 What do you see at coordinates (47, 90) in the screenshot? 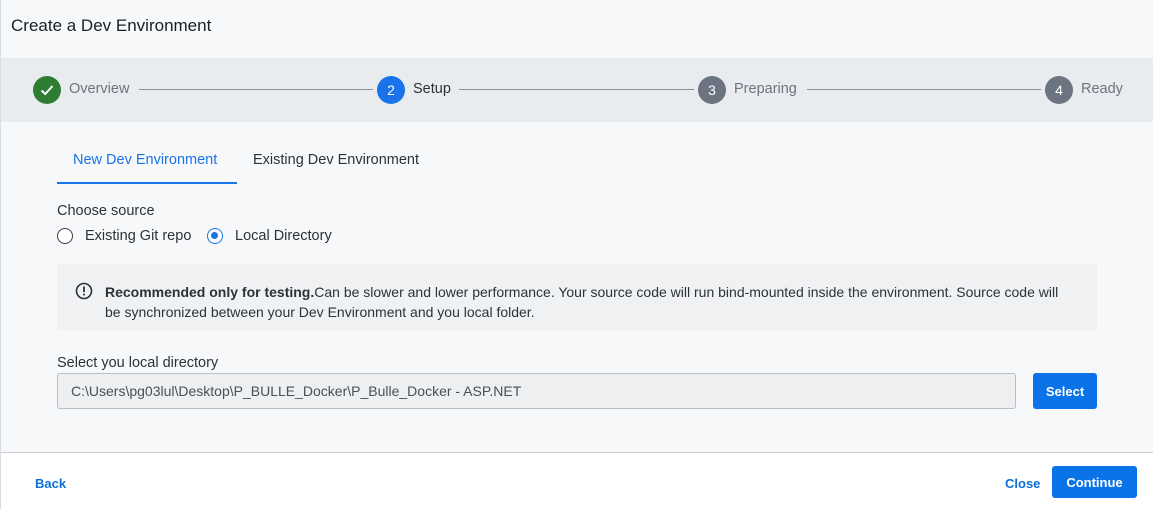
I see `step-overview-check-icon` at bounding box center [47, 90].